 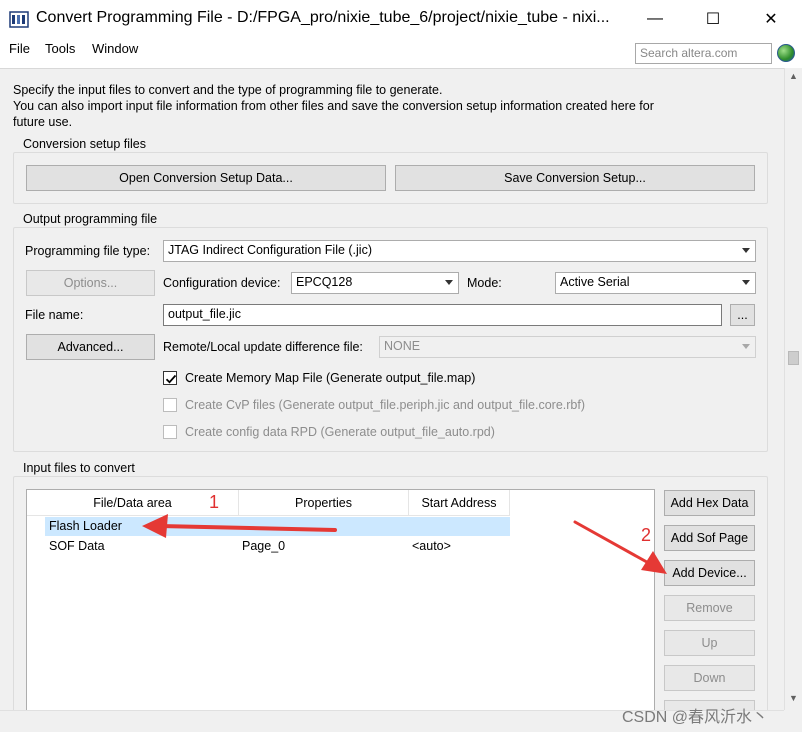 I want to click on scroll-up-icon: ▲, so click(x=793, y=76).